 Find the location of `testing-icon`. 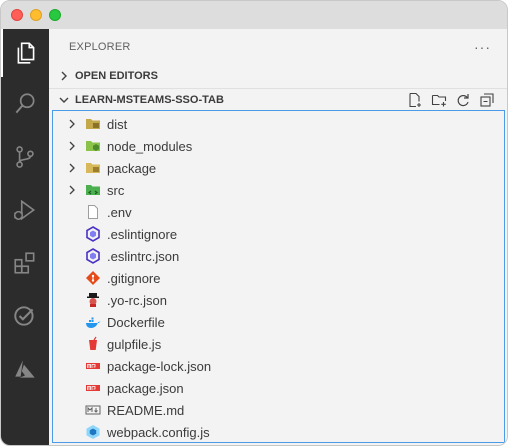

testing-icon is located at coordinates (24, 316).